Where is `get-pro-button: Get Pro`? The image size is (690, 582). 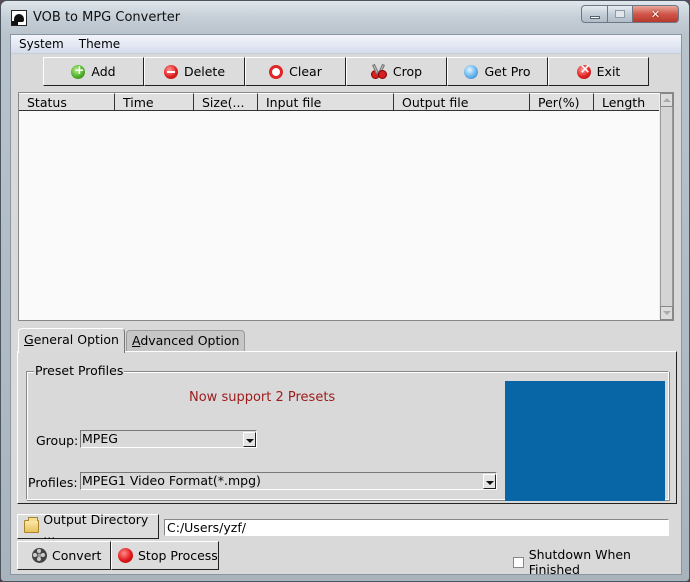
get-pro-button: Get Pro is located at coordinates (497, 71).